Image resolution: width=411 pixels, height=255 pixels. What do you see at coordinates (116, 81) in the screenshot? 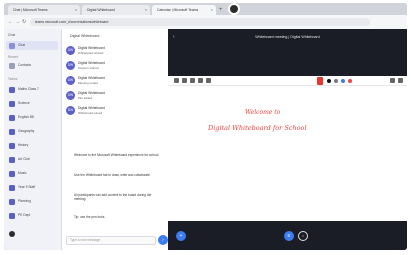
I see `list-item: DW Digital Whiteboard Meeting ended` at bounding box center [116, 81].